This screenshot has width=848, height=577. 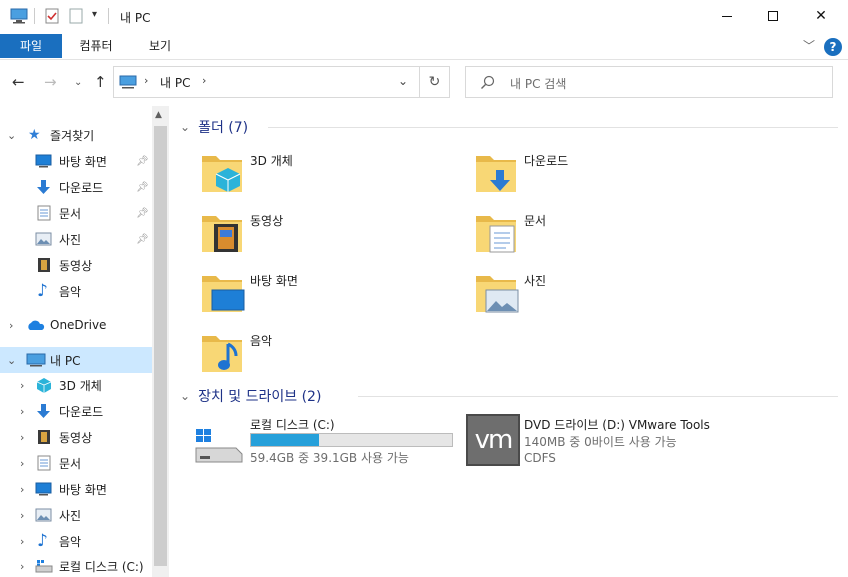 I want to click on forward-icon: →, so click(x=50, y=82).